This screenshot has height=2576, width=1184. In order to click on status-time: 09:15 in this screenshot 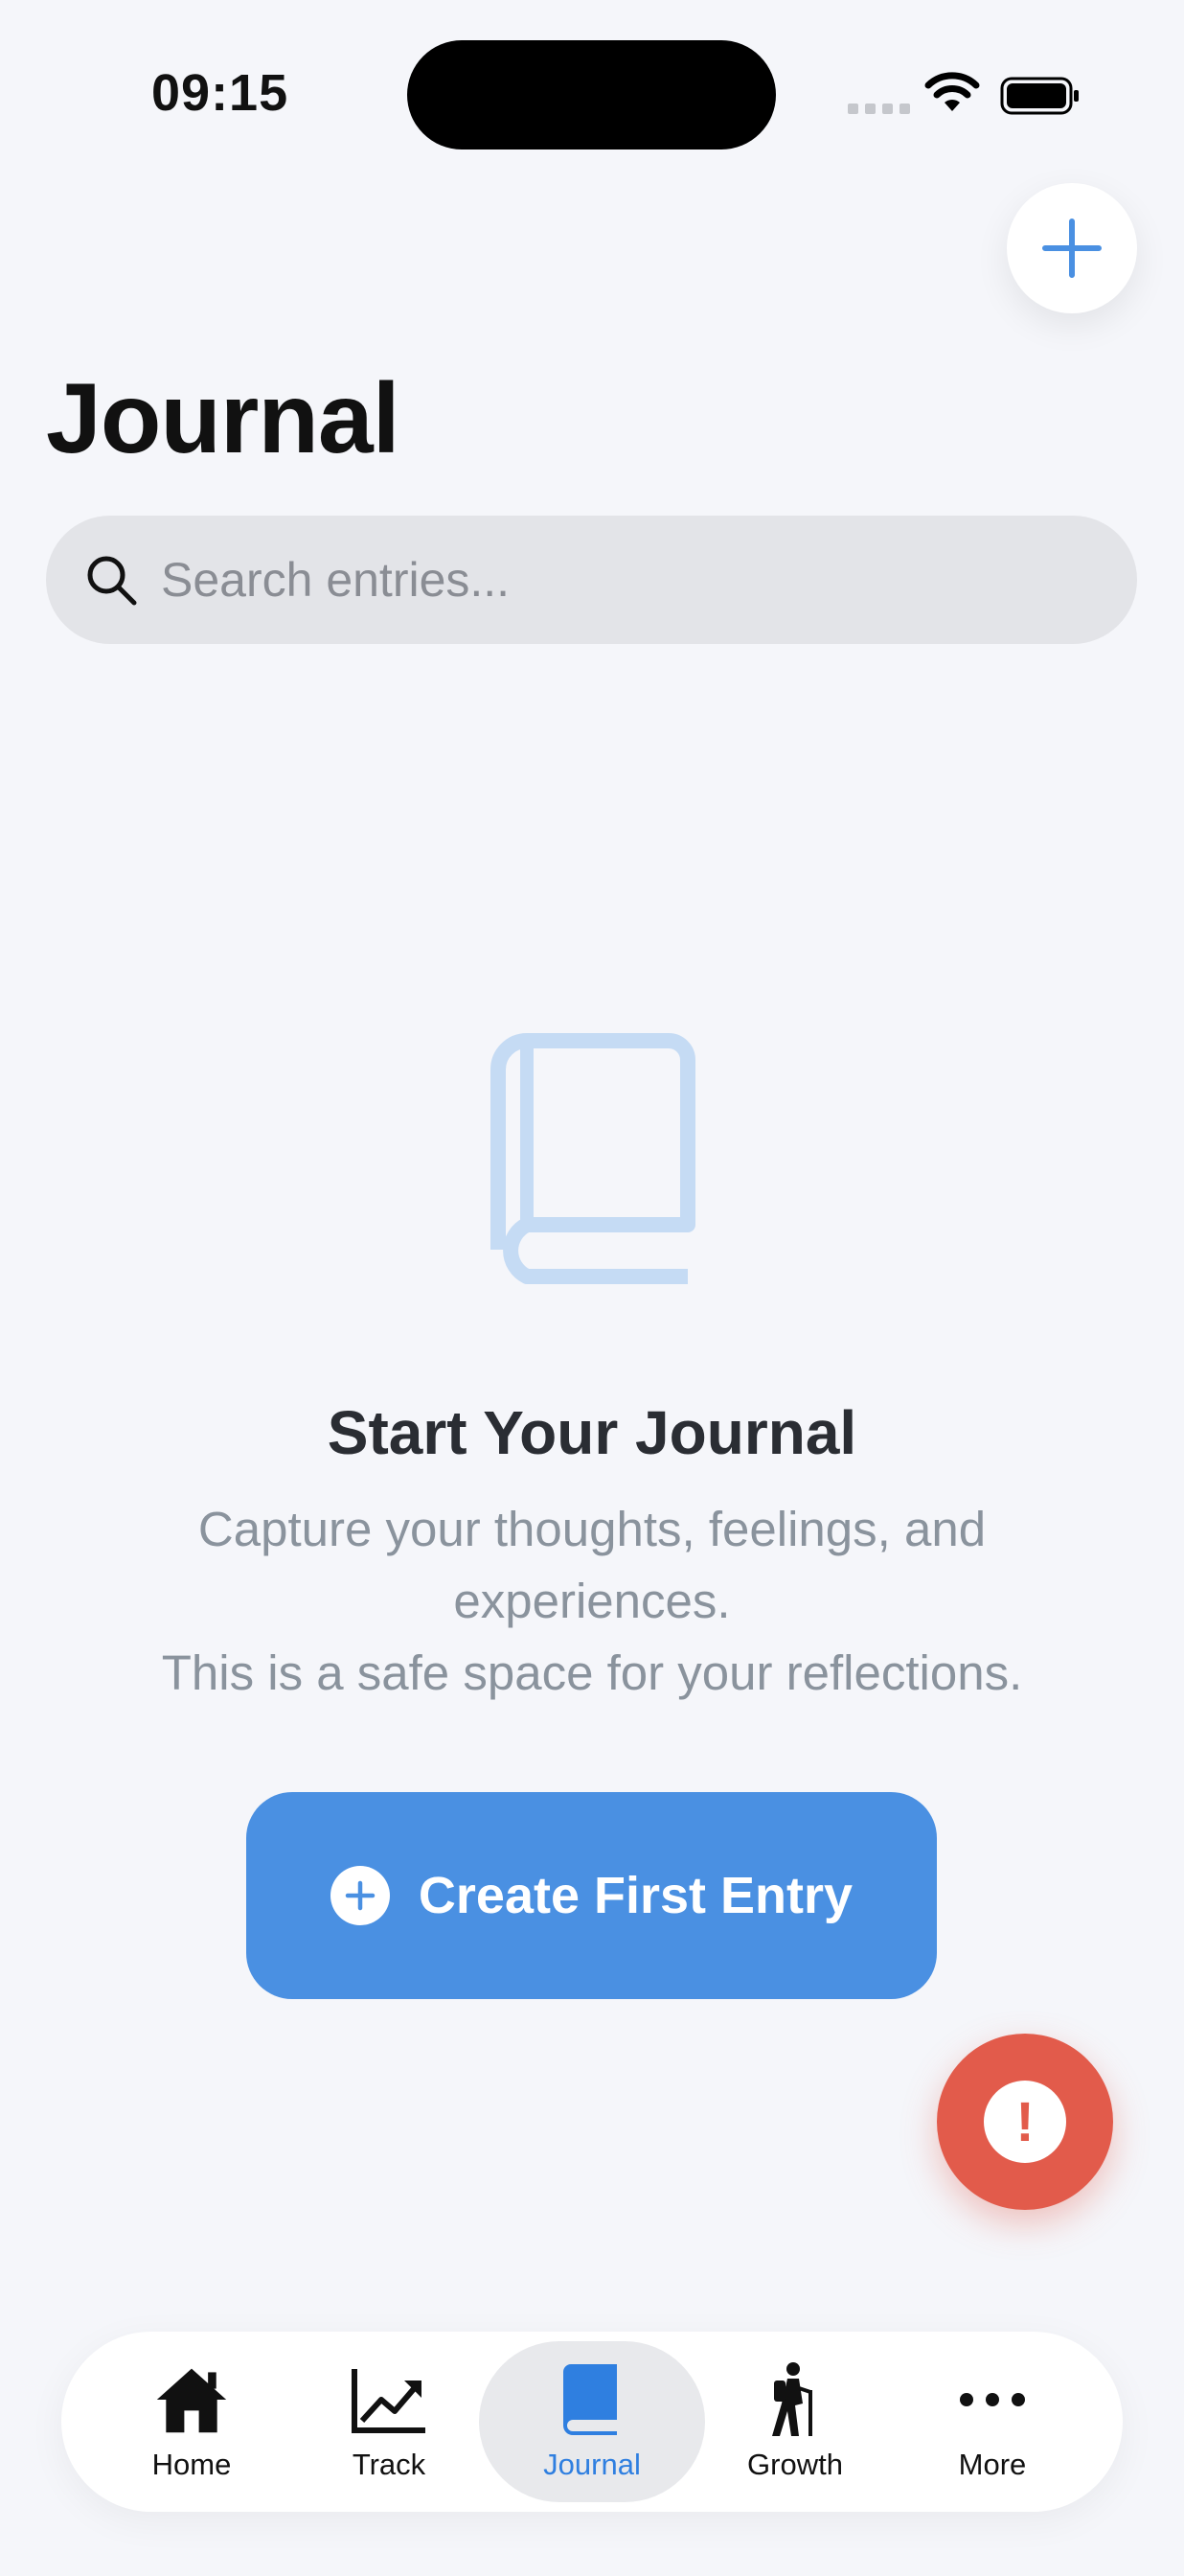, I will do `click(220, 93)`.